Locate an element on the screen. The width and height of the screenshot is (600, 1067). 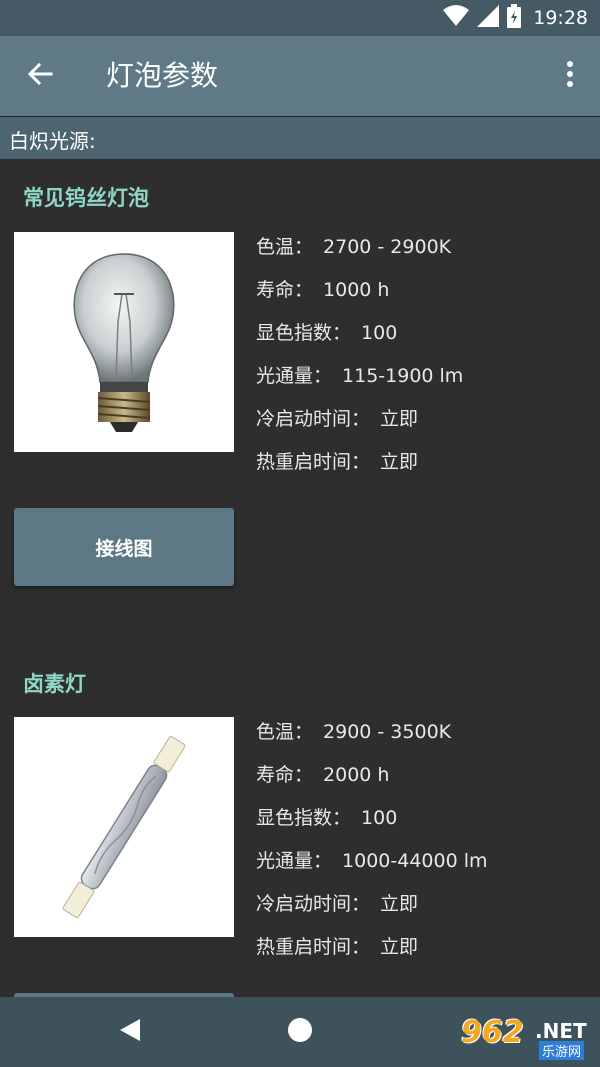
halogen-tube-image is located at coordinates (124, 827).